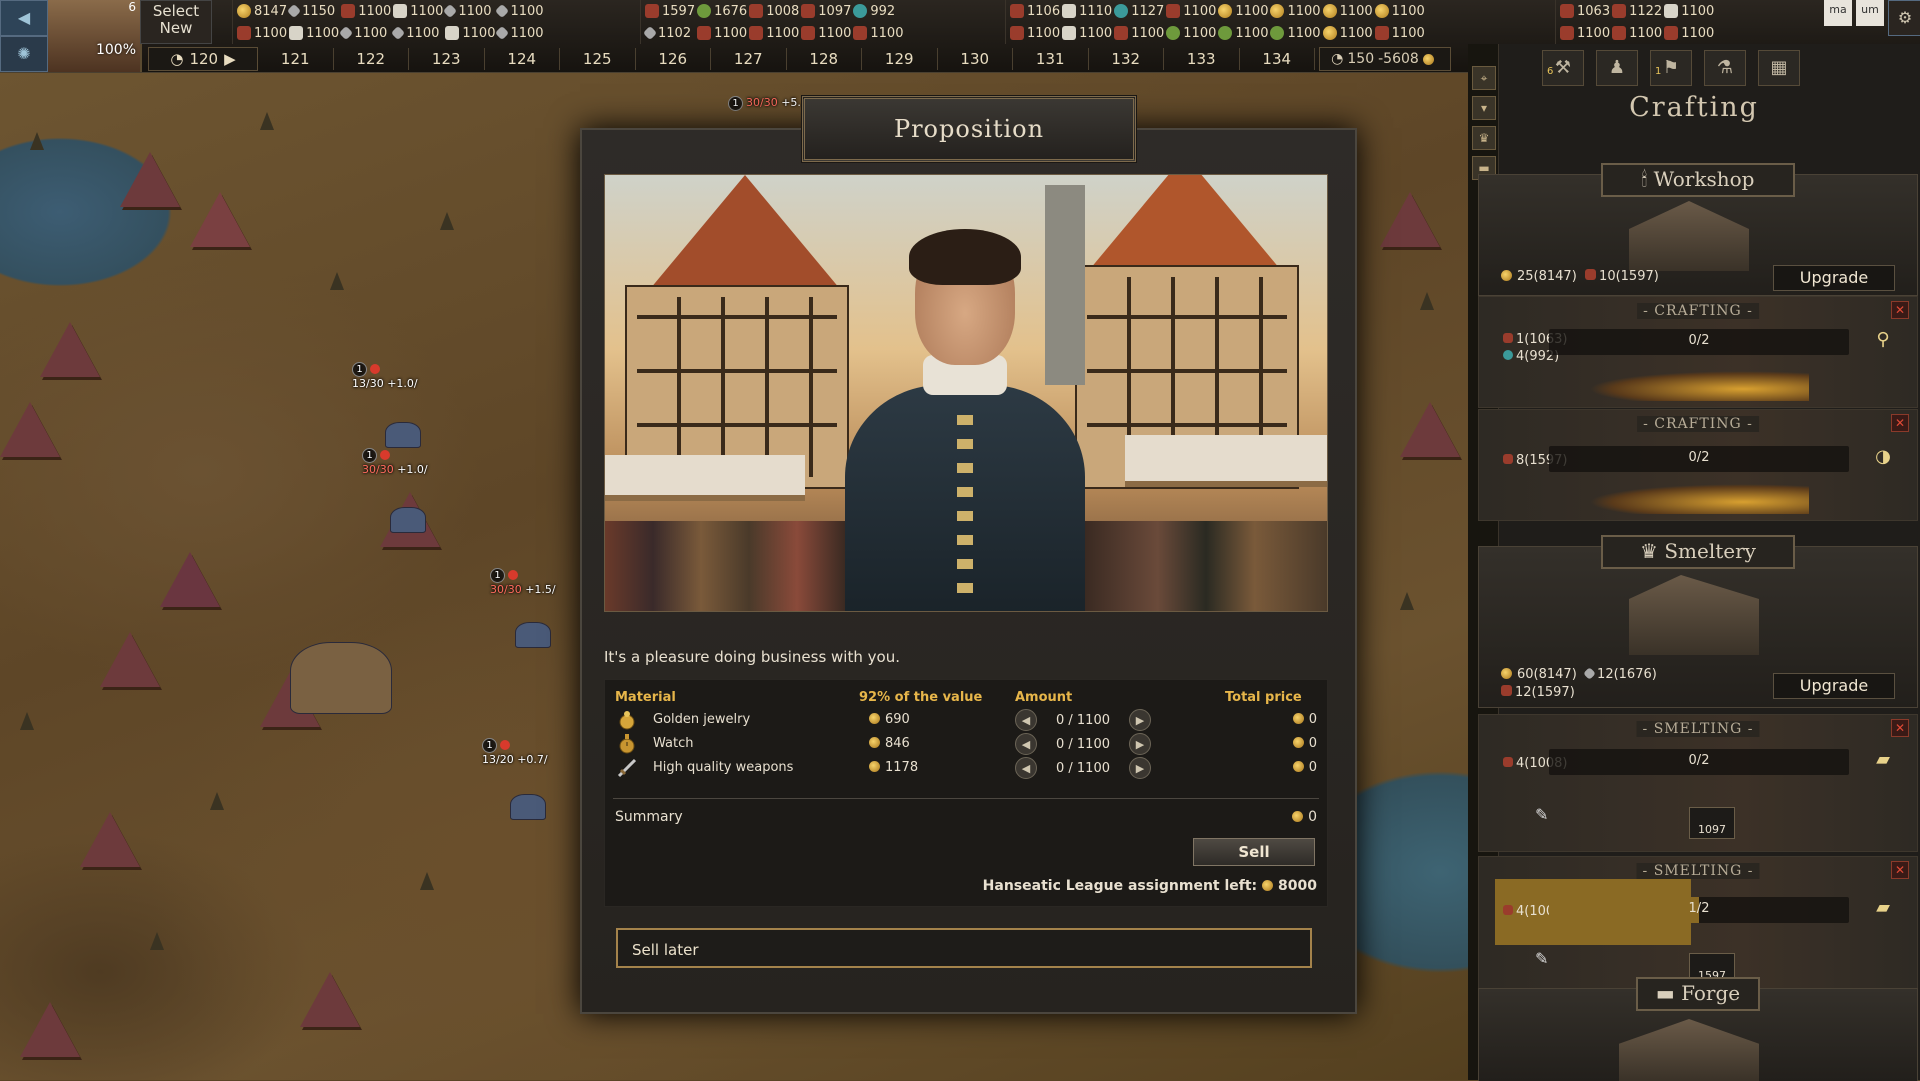 The image size is (1920, 1081). What do you see at coordinates (203, 59) in the screenshot?
I see `current-turn: ◔ 120 ▶` at bounding box center [203, 59].